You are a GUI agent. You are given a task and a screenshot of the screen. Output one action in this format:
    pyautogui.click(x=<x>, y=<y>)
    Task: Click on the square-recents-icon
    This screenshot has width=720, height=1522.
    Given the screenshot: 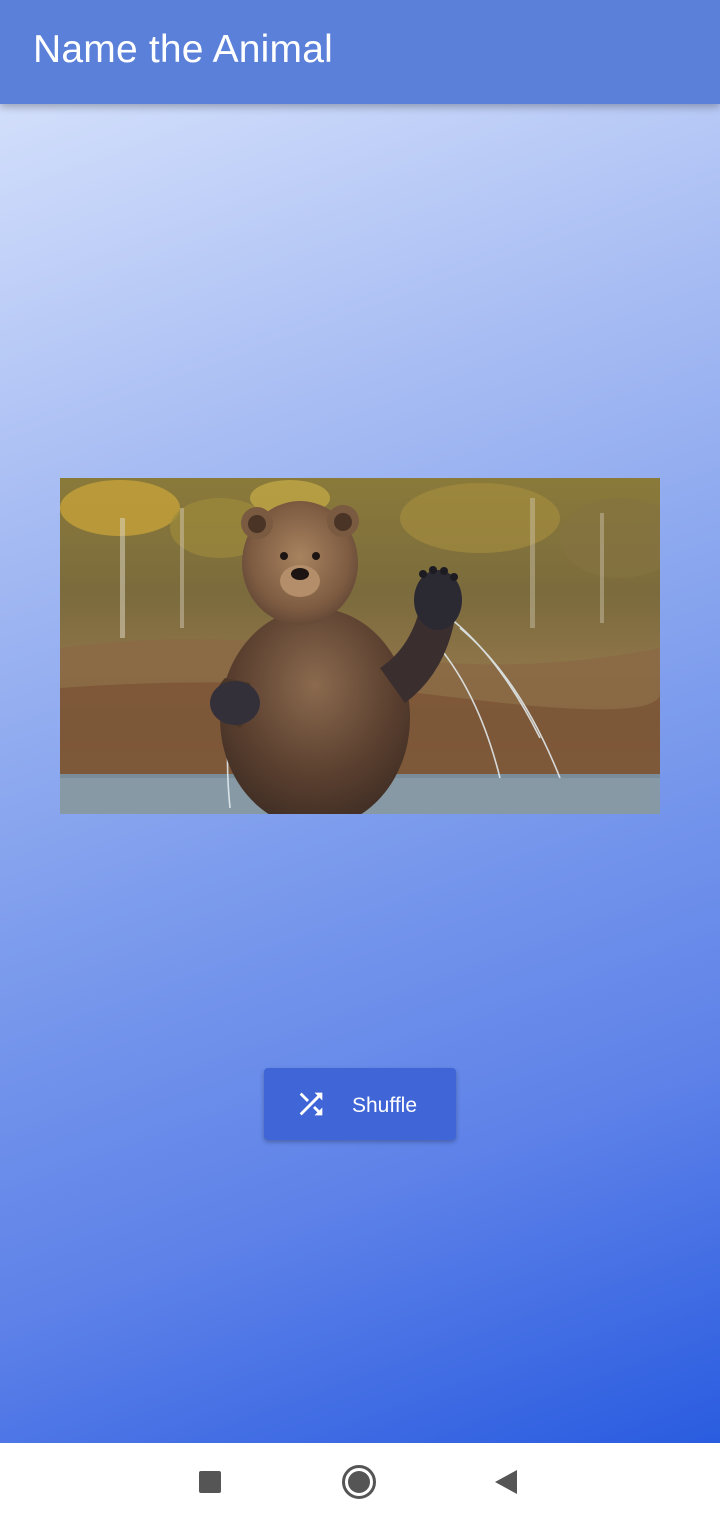 What is the action you would take?
    pyautogui.click(x=210, y=1482)
    